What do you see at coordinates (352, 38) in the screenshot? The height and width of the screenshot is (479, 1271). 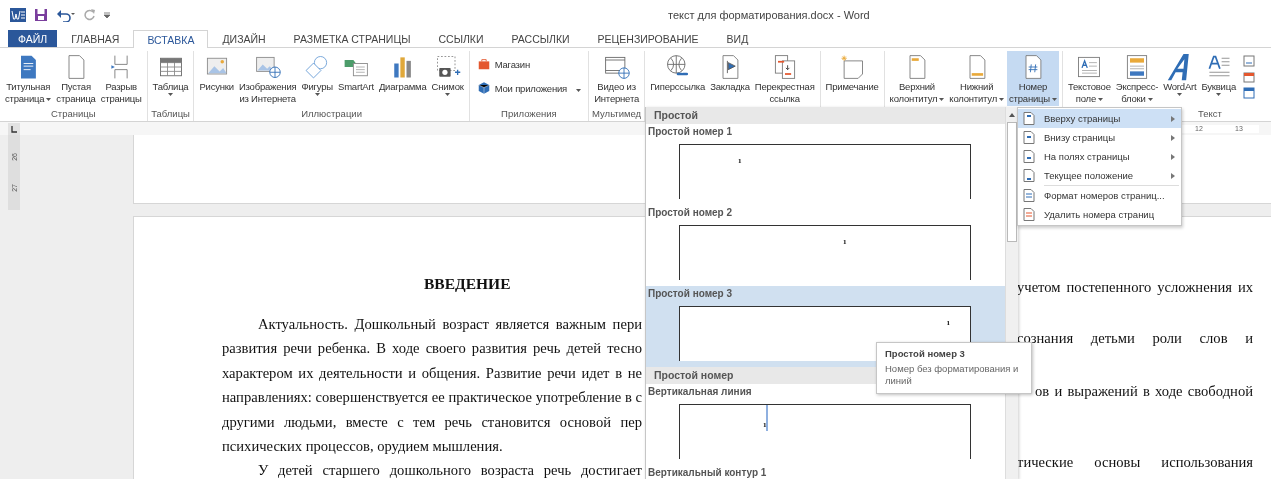 I see `ribbon-tab: РАЗМЕТКА СТРАНИЦЫ` at bounding box center [352, 38].